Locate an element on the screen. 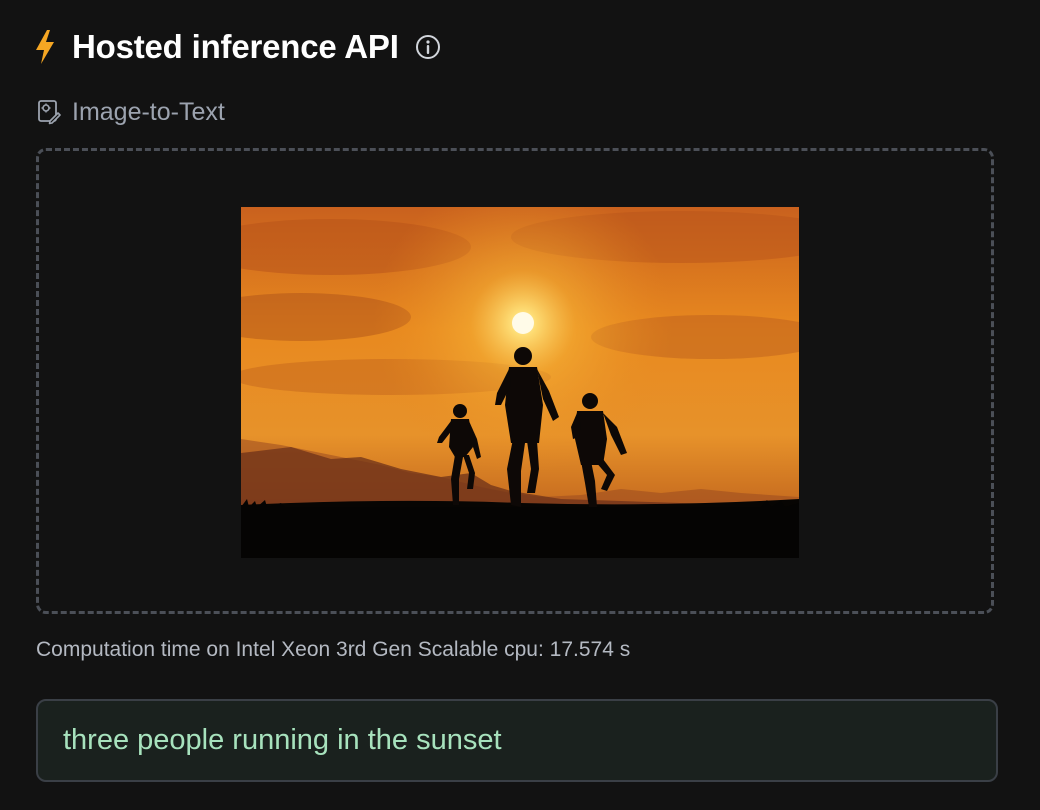  task-link: Image-to-Text is located at coordinates (131, 112).